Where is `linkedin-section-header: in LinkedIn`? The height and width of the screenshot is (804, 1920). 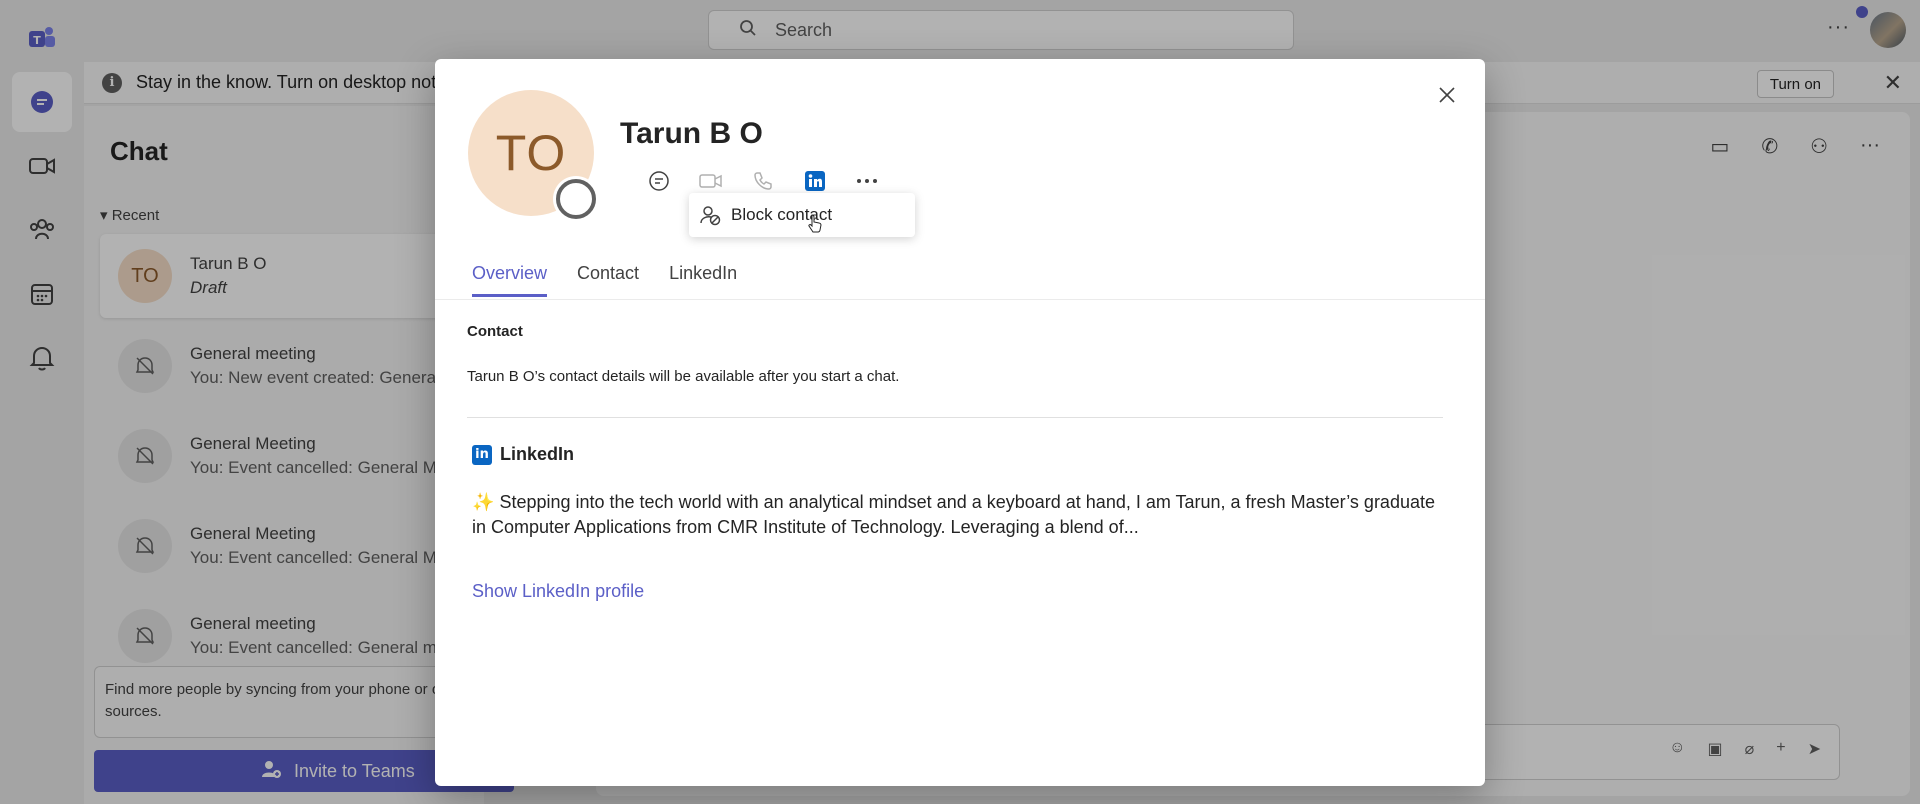 linkedin-section-header: in LinkedIn is located at coordinates (523, 454).